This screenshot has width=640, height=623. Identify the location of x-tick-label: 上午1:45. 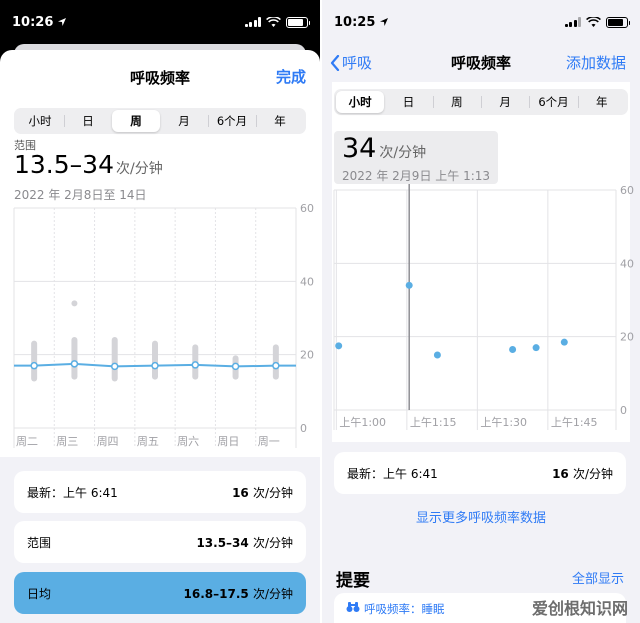
(574, 422).